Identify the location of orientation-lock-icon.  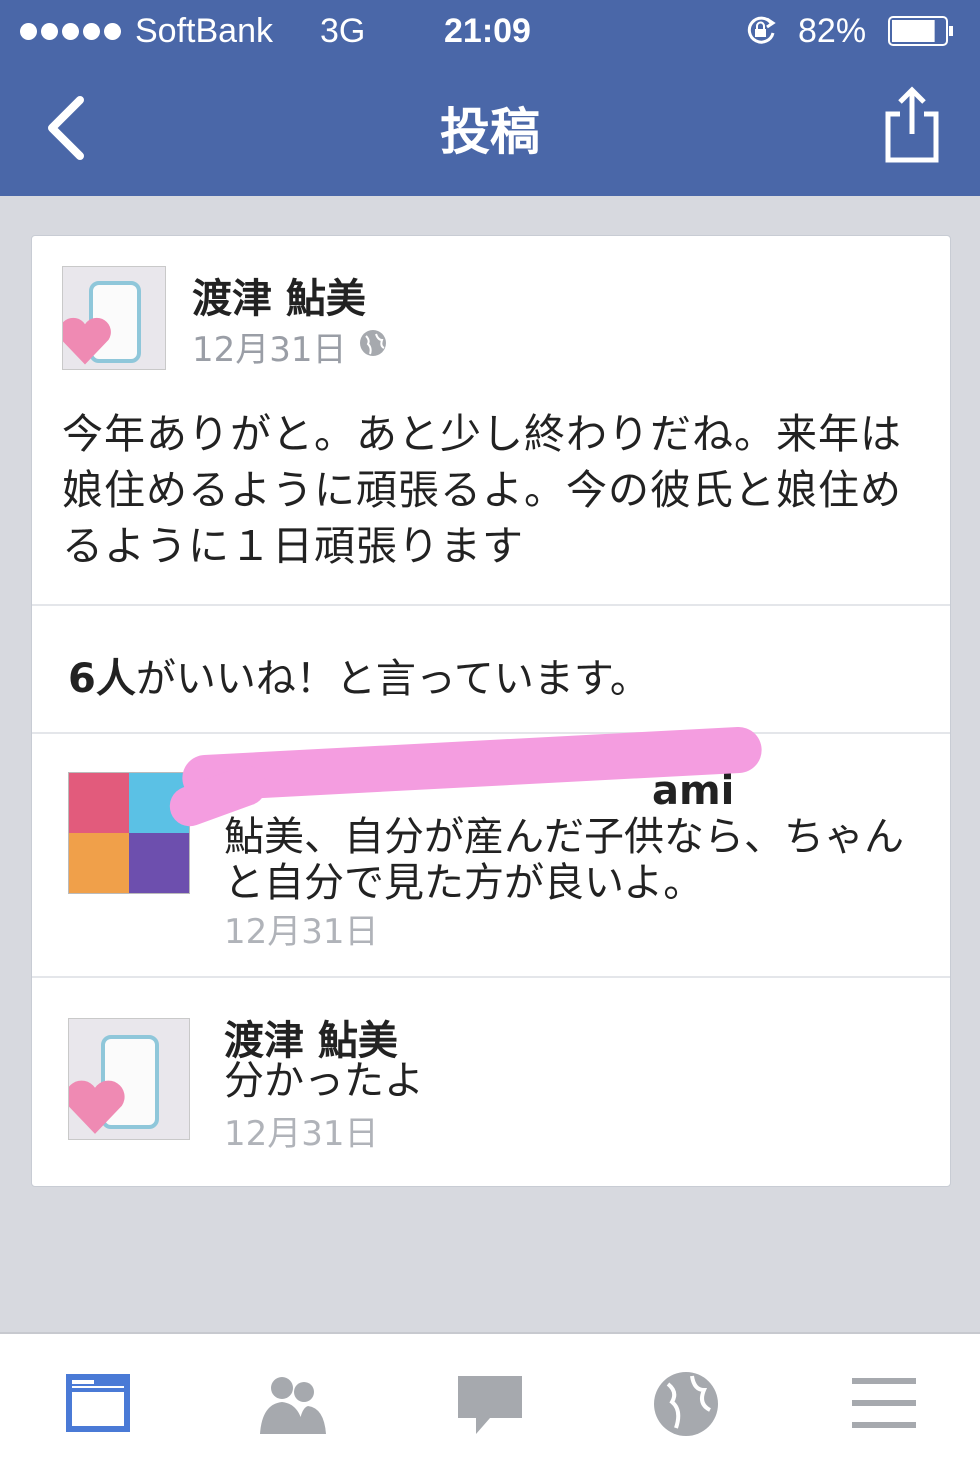
(761, 30).